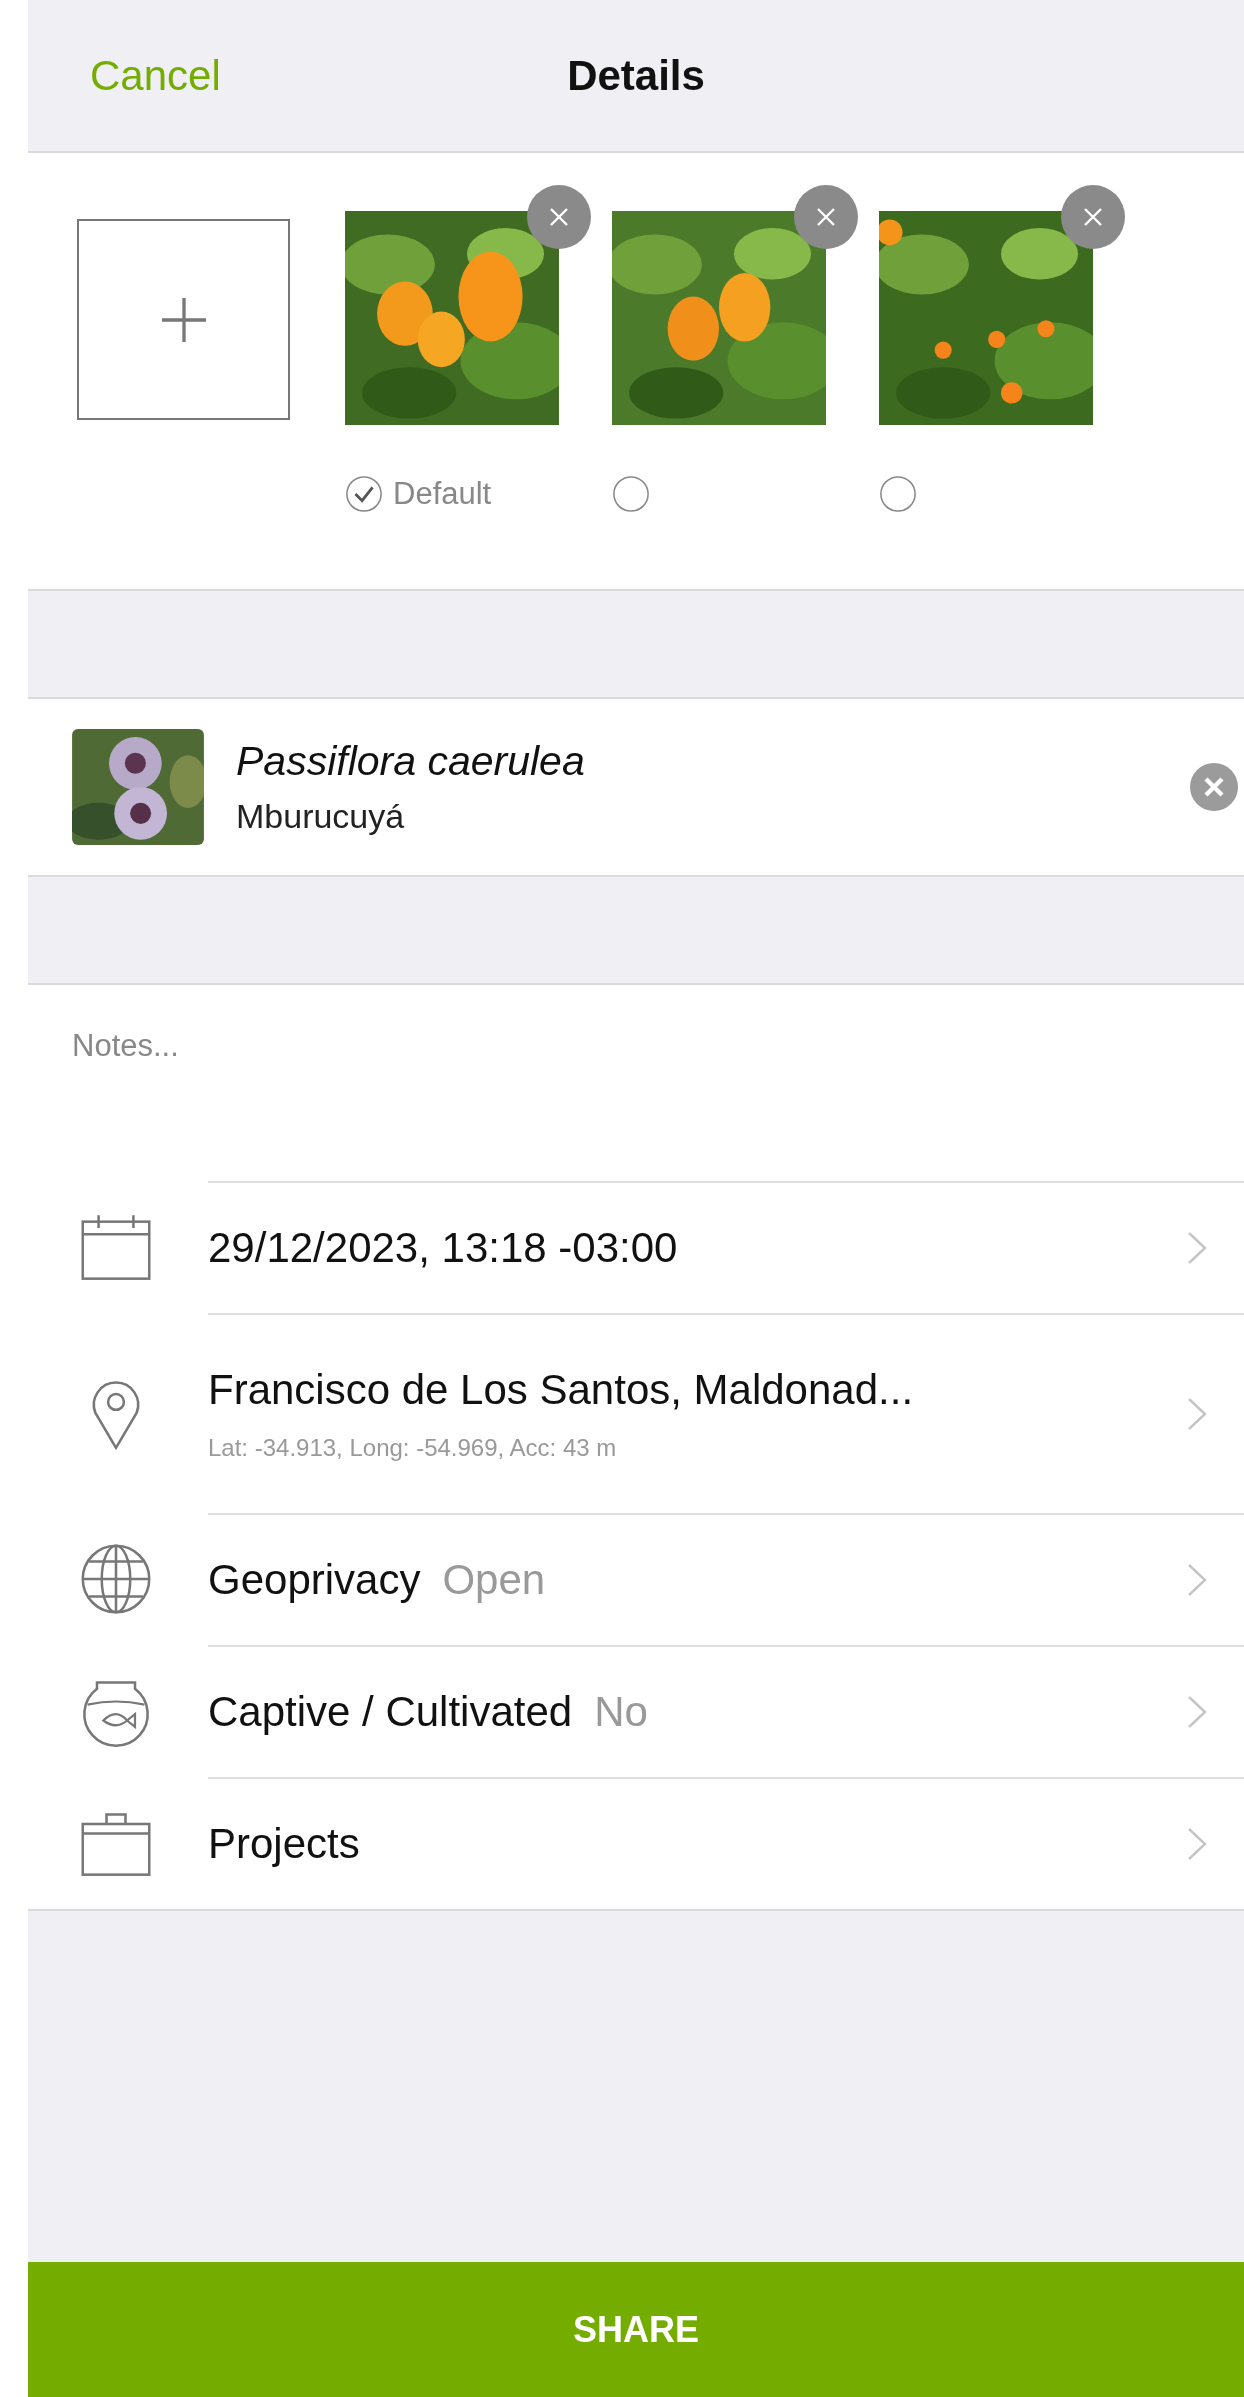 The height and width of the screenshot is (2397, 1244). I want to click on add-photo-button, so click(183, 319).